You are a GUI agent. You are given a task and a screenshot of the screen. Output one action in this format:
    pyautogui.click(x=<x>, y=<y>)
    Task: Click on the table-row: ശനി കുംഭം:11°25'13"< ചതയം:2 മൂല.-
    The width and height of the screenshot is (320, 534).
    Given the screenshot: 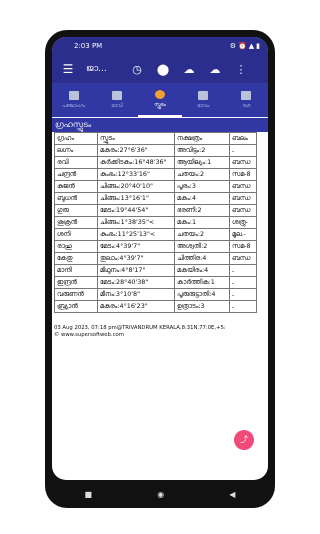 What is the action you would take?
    pyautogui.click(x=155, y=234)
    